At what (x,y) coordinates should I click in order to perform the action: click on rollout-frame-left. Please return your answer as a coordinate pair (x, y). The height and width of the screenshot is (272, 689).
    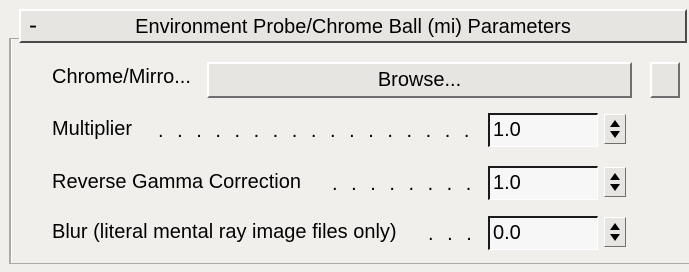
    Looking at the image, I should click on (10, 151).